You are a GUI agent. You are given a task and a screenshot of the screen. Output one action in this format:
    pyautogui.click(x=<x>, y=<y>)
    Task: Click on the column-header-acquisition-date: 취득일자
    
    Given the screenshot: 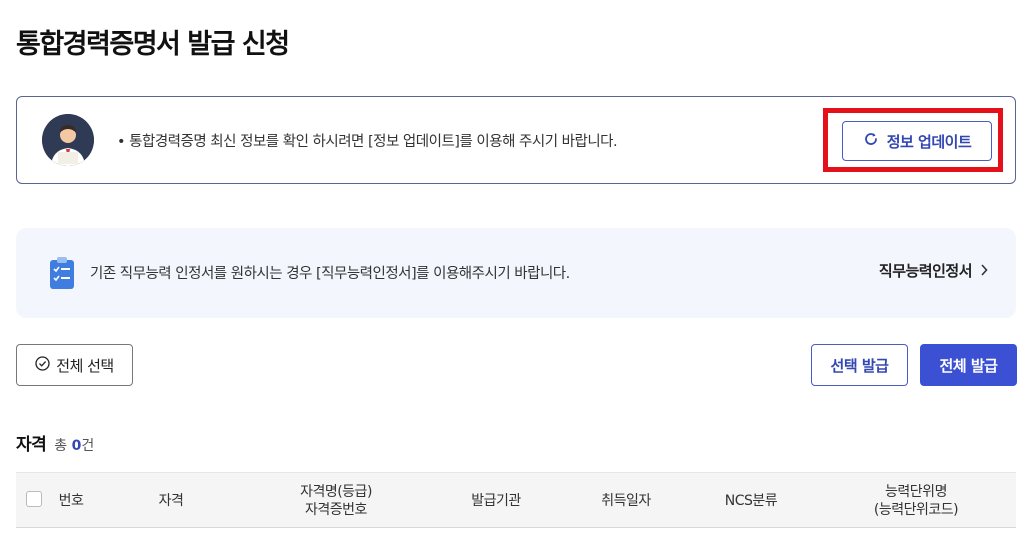 What is the action you would take?
    pyautogui.click(x=626, y=501)
    